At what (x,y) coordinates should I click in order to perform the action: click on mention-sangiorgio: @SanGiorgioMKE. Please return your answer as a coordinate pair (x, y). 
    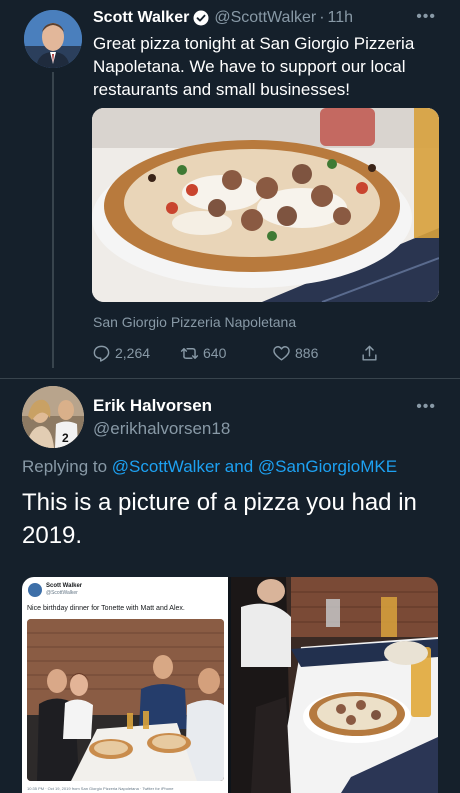
    Looking at the image, I should click on (327, 466).